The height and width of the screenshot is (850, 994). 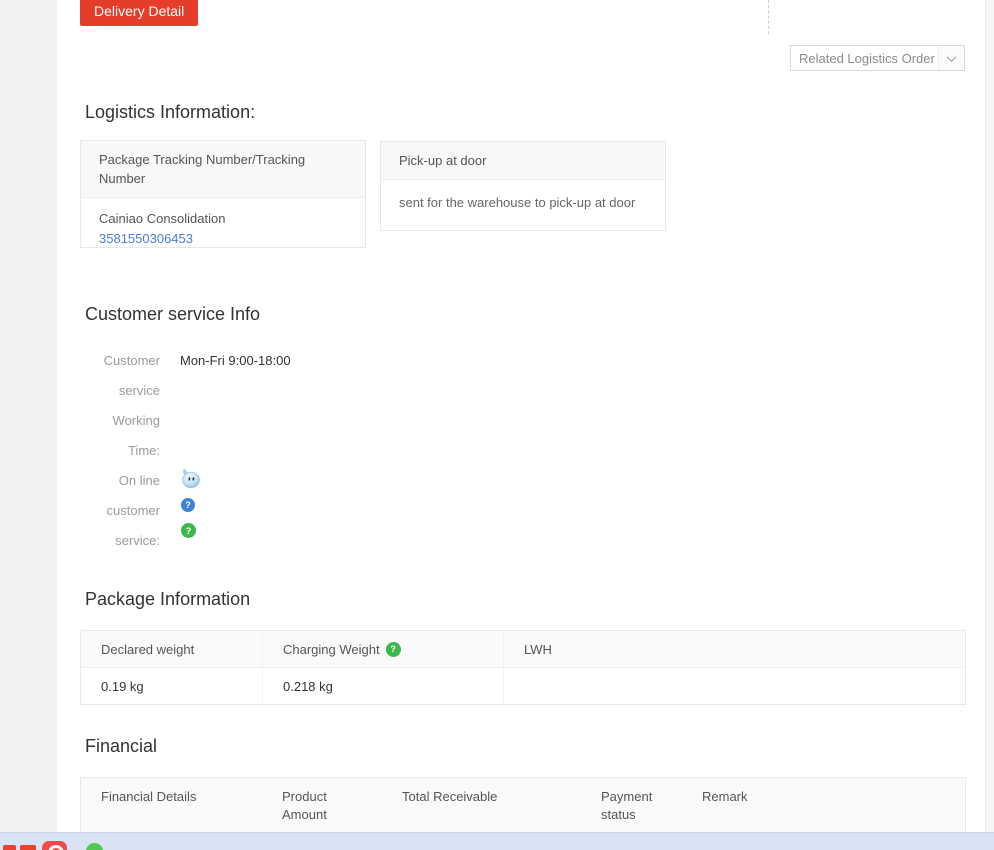 What do you see at coordinates (523, 649) in the screenshot?
I see `package-table-header-row: Declared weight Charging Weight ? LWH` at bounding box center [523, 649].